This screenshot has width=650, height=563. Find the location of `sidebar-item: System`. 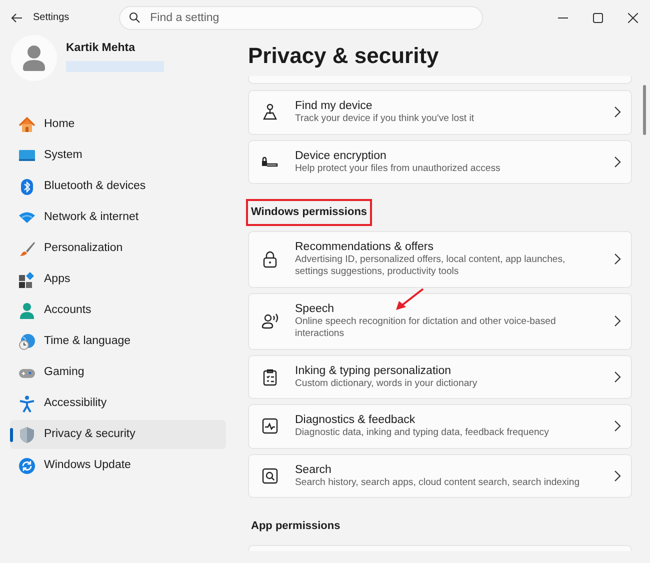

sidebar-item: System is located at coordinates (118, 155).